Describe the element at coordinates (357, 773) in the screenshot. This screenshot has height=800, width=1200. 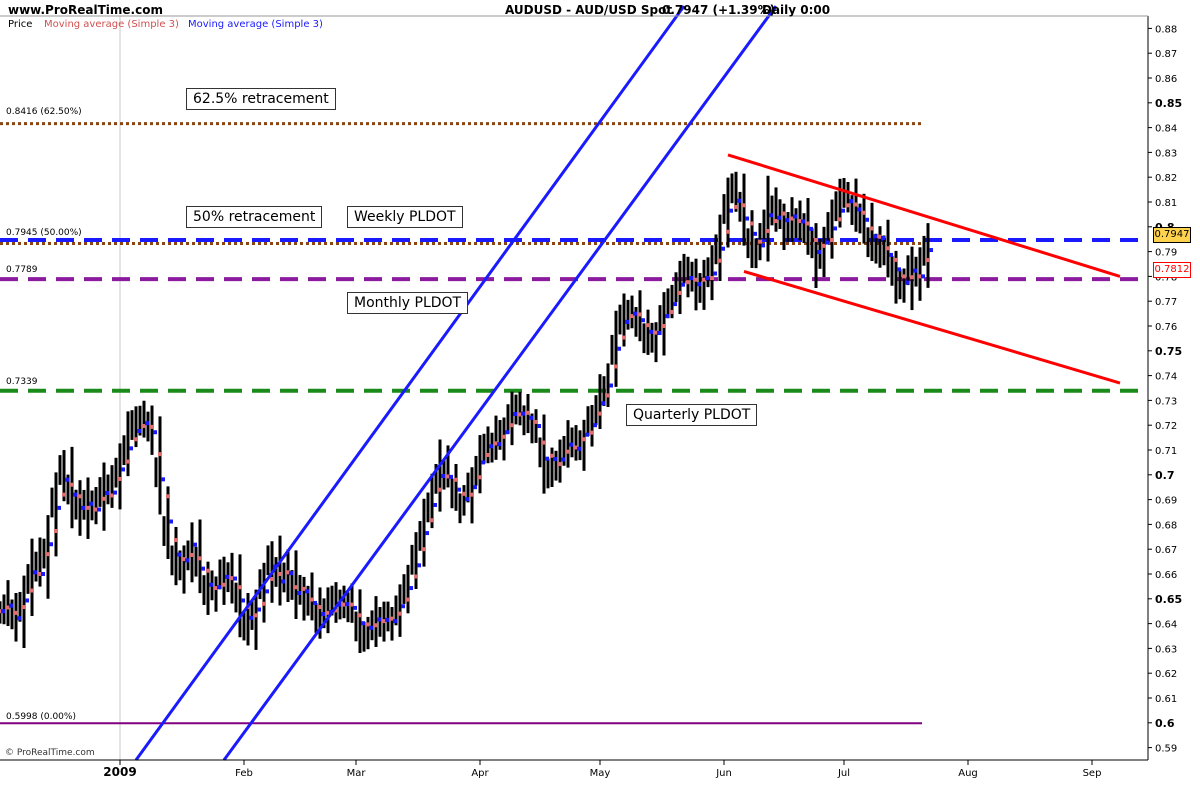
I see `x-tick-label: Mar` at that location.